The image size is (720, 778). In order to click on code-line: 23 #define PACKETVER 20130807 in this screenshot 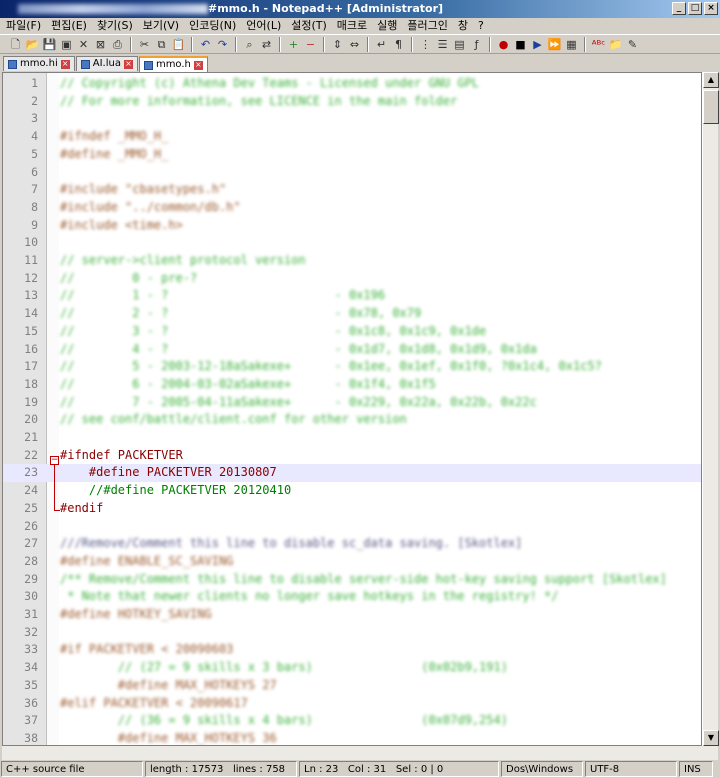, I will do `click(352, 473)`.